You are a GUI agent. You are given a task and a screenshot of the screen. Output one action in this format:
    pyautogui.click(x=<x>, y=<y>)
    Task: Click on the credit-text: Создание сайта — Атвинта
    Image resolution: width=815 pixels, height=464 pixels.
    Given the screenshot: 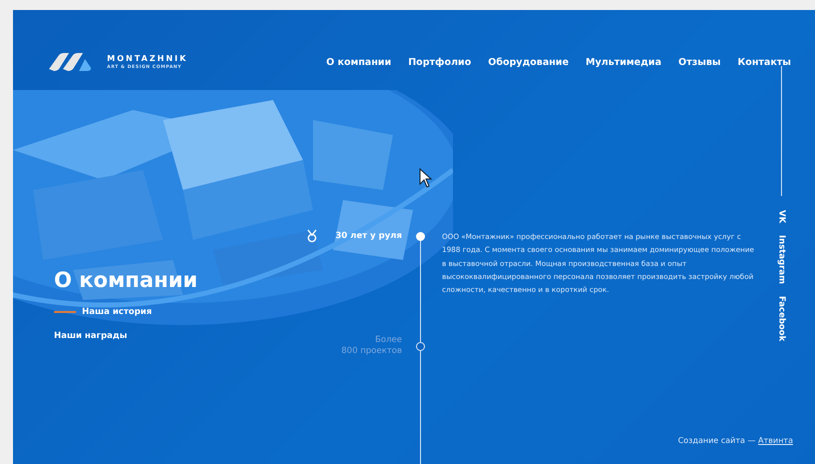 What is the action you would take?
    pyautogui.click(x=735, y=441)
    